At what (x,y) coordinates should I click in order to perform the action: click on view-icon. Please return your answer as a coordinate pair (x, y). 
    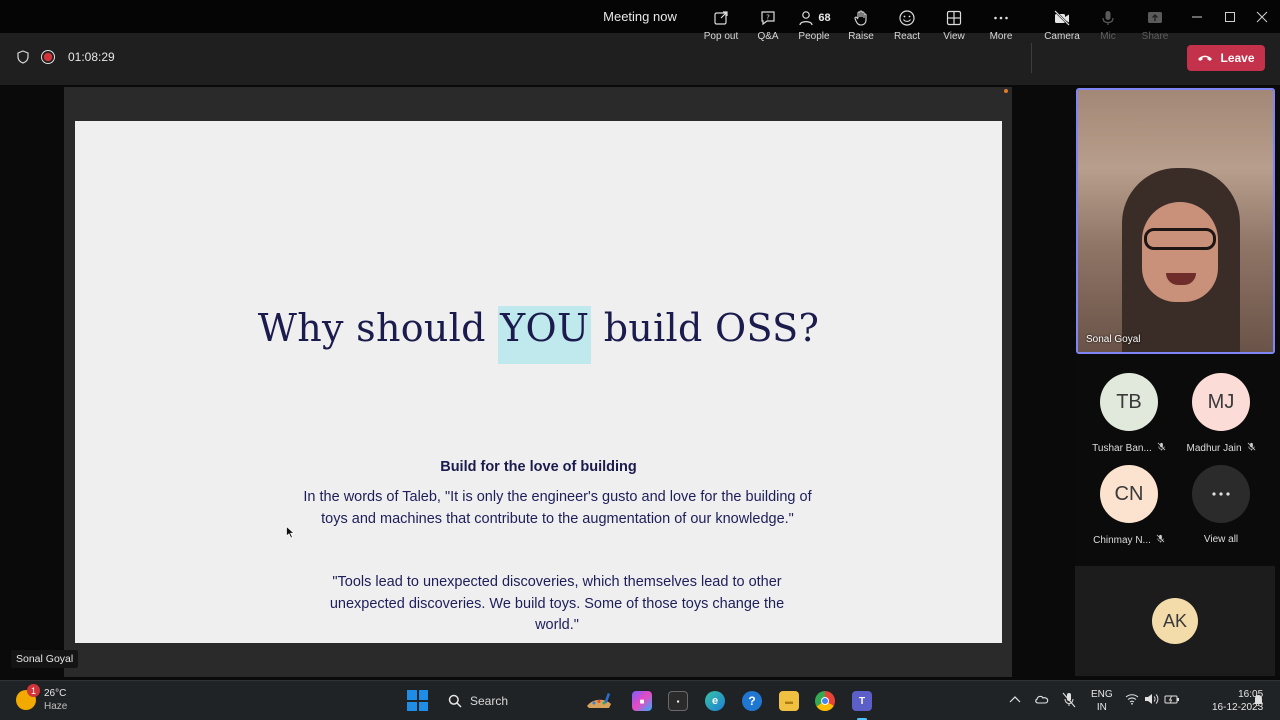
    Looking at the image, I should click on (954, 18).